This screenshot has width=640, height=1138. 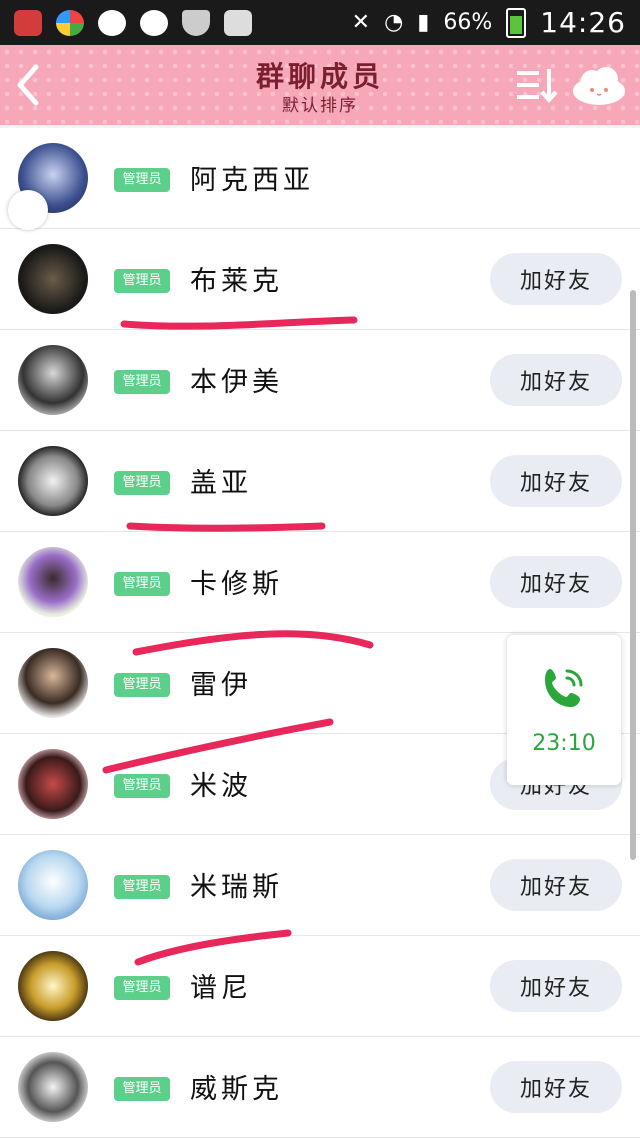 I want to click on title-bar: 群聊成员 默认排序, so click(x=320, y=85).